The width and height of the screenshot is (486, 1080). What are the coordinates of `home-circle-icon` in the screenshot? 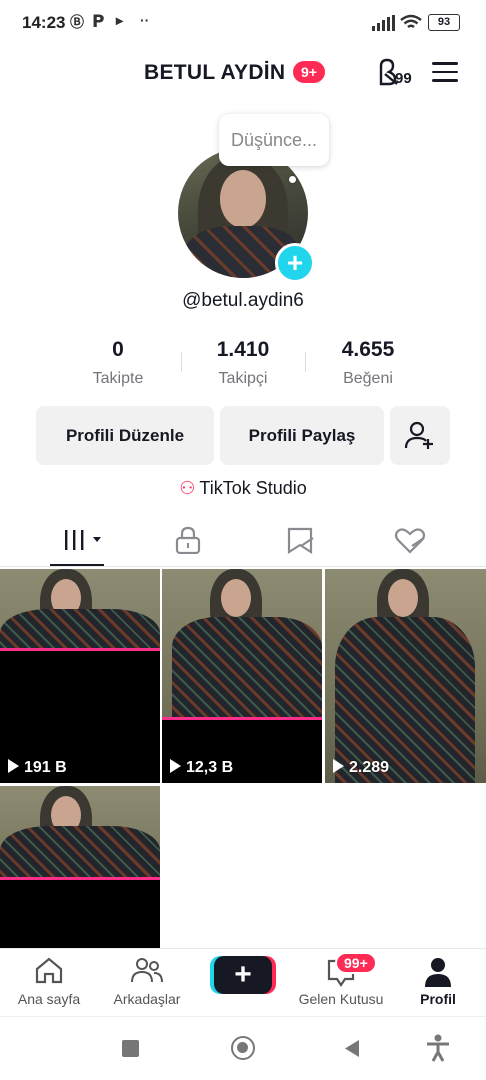 It's located at (243, 1048).